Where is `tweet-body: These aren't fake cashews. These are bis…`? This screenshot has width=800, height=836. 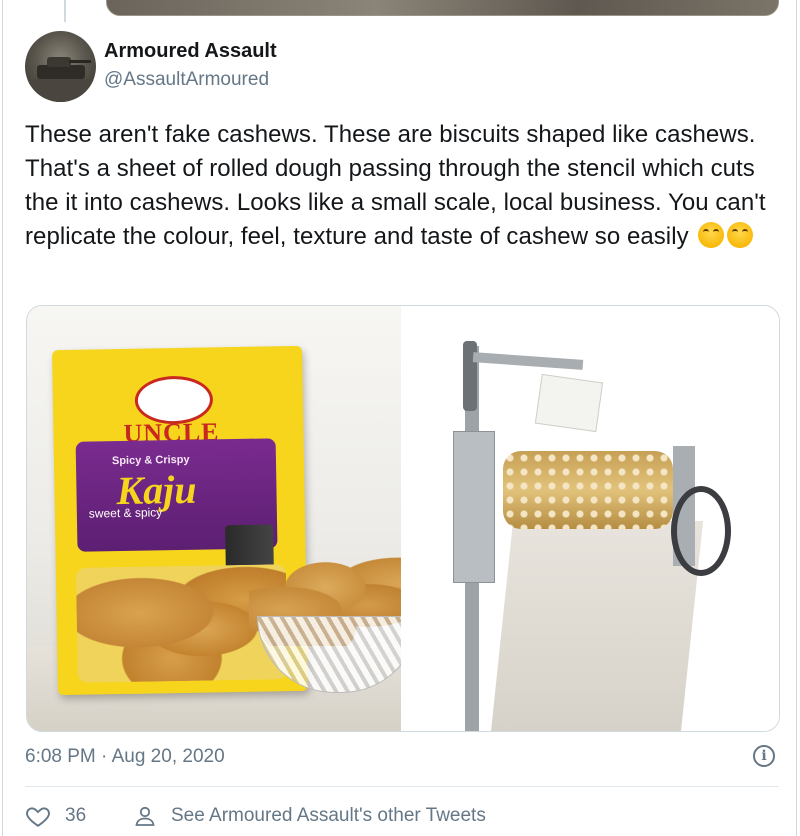
tweet-body: These aren't fake cashews. These are bis… is located at coordinates (395, 185).